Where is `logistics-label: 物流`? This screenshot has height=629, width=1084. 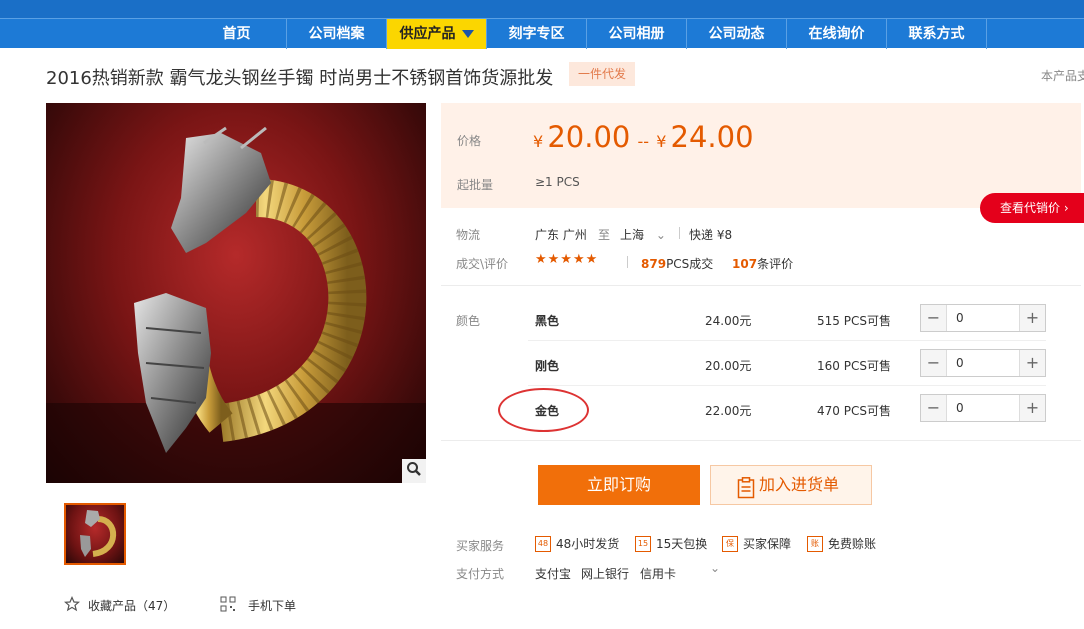 logistics-label: 物流 is located at coordinates (468, 235).